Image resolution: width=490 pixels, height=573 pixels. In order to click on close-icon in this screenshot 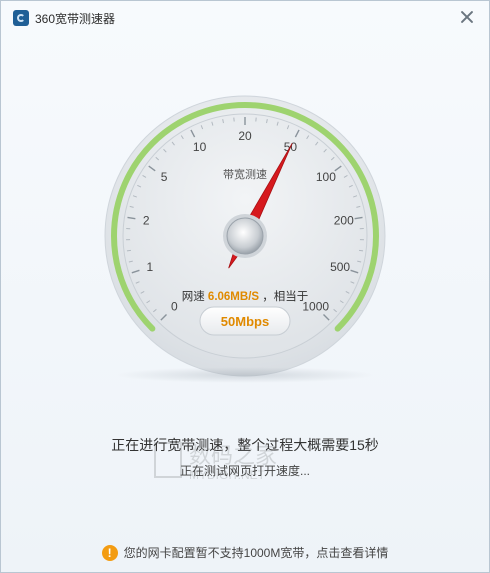, I will do `click(467, 17)`.